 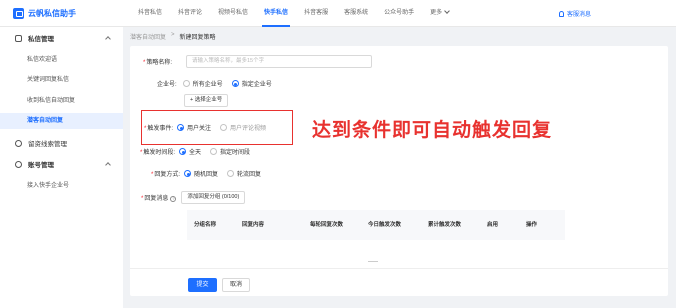 I want to click on radio-label: 轮流回复, so click(x=249, y=175).